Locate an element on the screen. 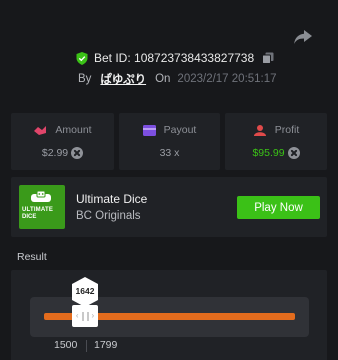 Image resolution: width=338 pixels, height=360 pixels. play-now-button: Play Now is located at coordinates (278, 207).